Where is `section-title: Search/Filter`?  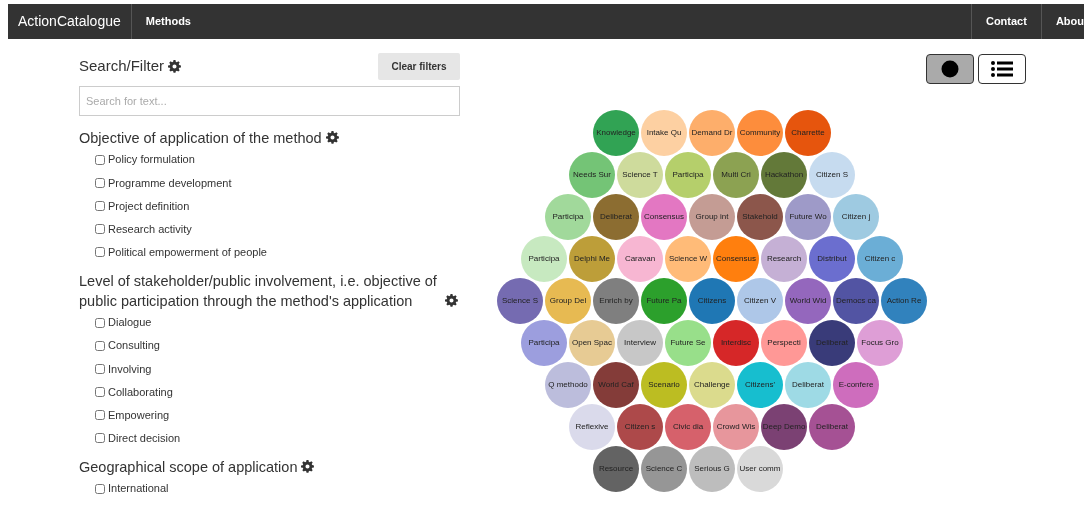
section-title: Search/Filter is located at coordinates (122, 66).